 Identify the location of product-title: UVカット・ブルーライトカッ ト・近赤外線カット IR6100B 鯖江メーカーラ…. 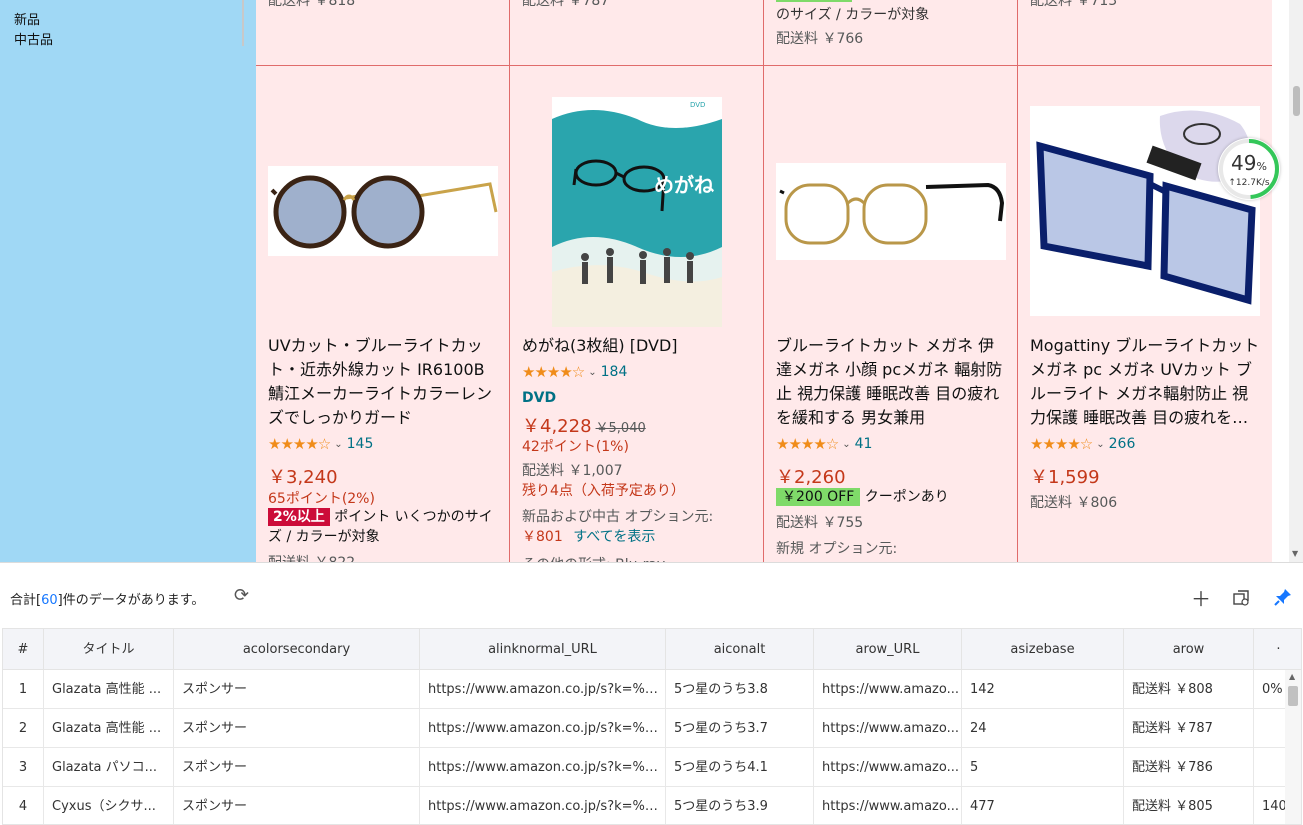
(384, 382).